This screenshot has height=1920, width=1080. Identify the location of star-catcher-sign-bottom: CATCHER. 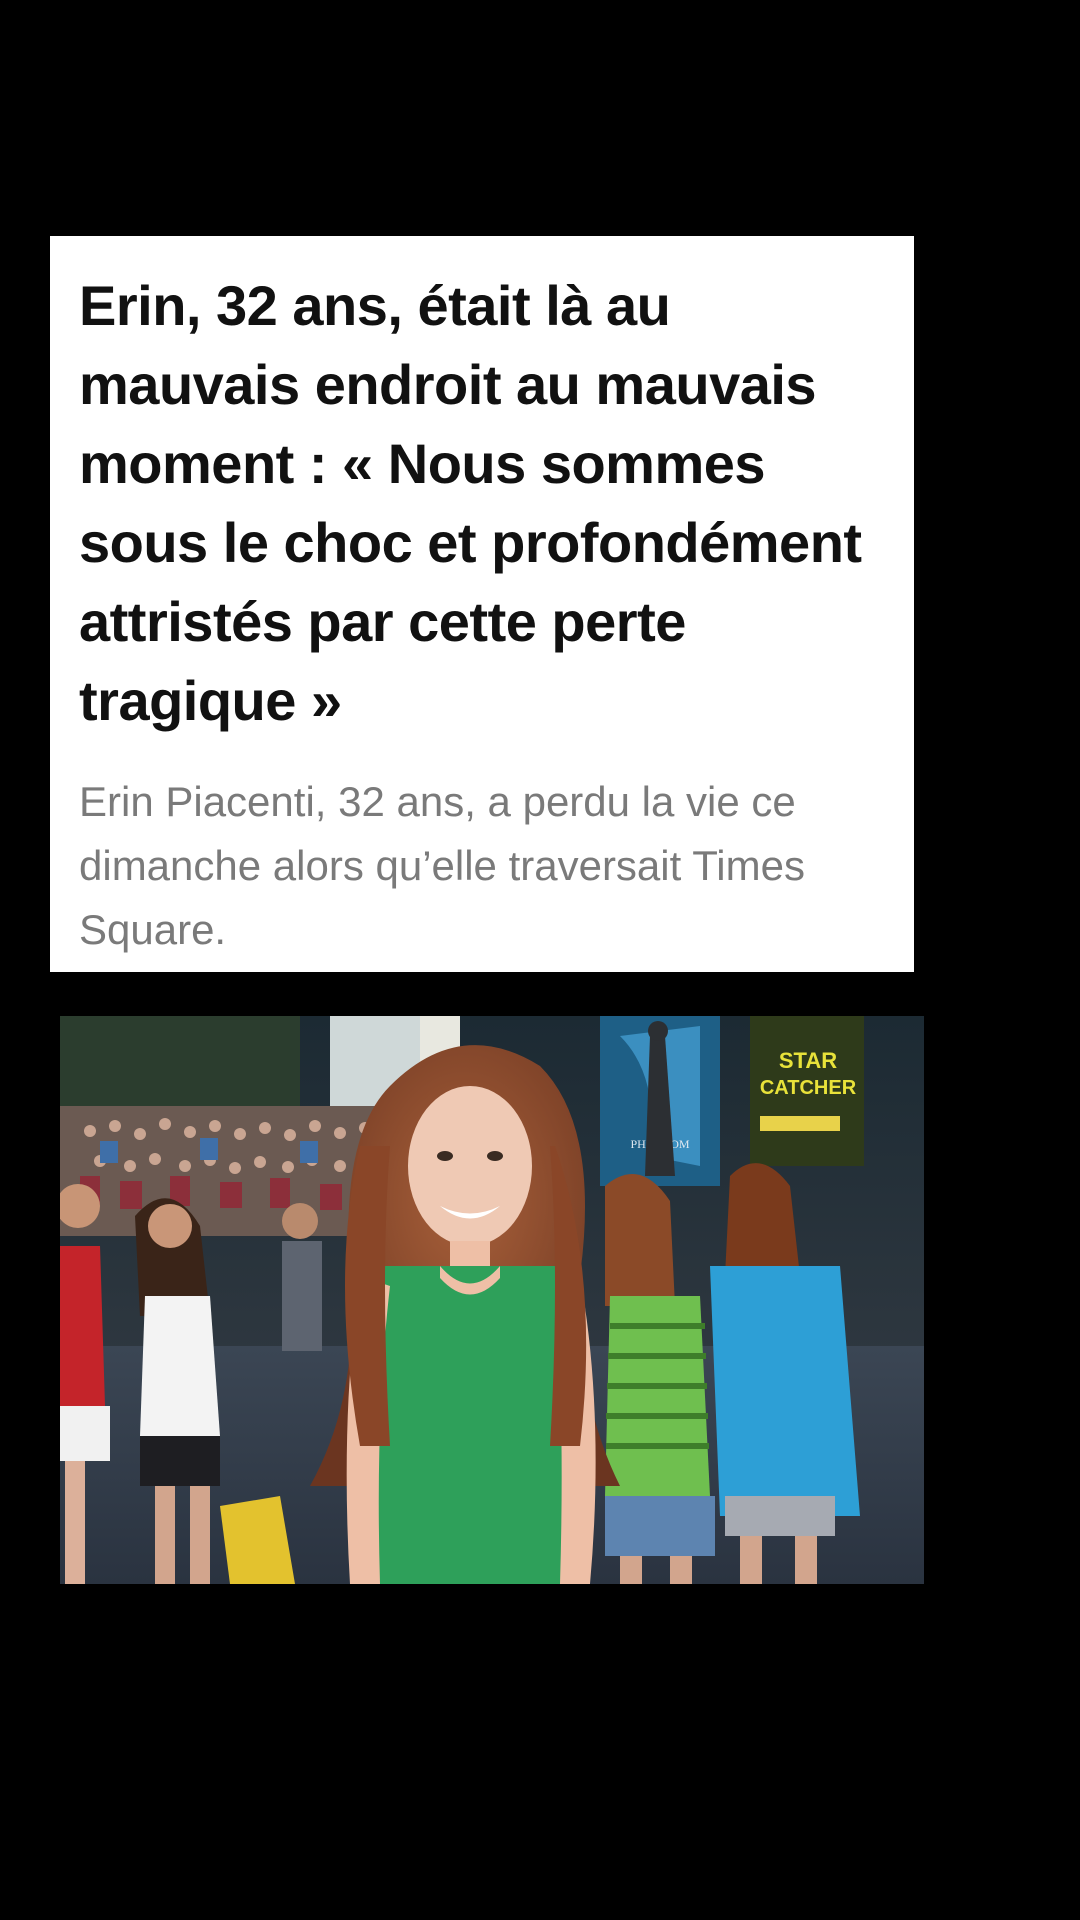
(808, 1088).